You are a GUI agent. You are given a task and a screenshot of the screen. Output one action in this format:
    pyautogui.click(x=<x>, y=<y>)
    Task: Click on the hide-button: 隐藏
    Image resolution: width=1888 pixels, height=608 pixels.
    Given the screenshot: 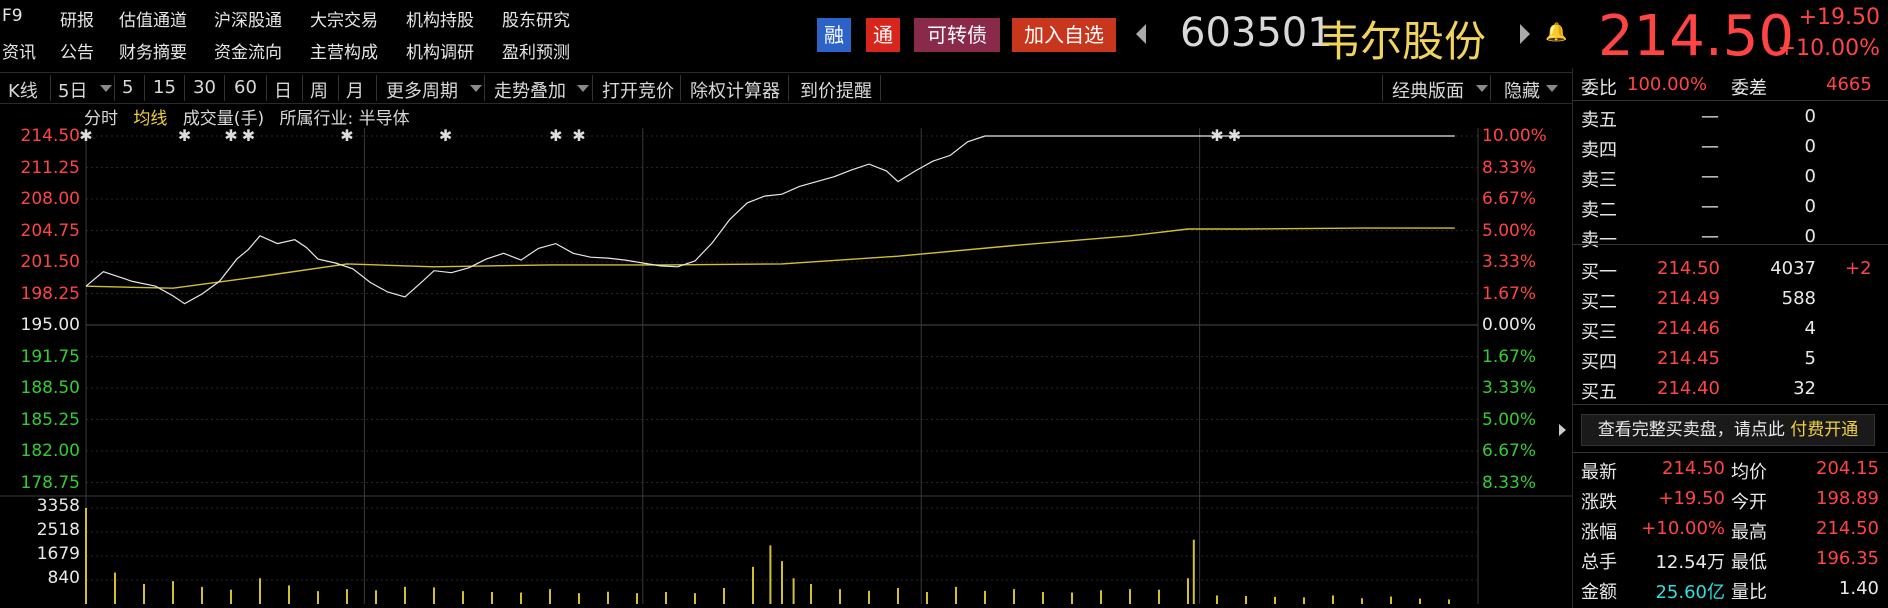 What is the action you would take?
    pyautogui.click(x=1522, y=90)
    